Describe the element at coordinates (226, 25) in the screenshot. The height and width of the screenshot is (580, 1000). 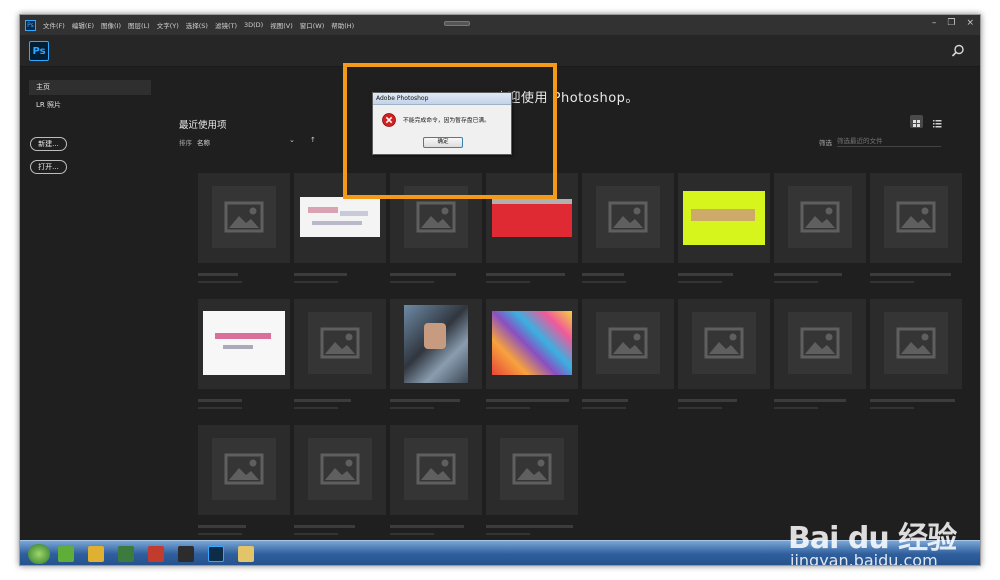
I see `menu-filter: 滤镜(T)` at that location.